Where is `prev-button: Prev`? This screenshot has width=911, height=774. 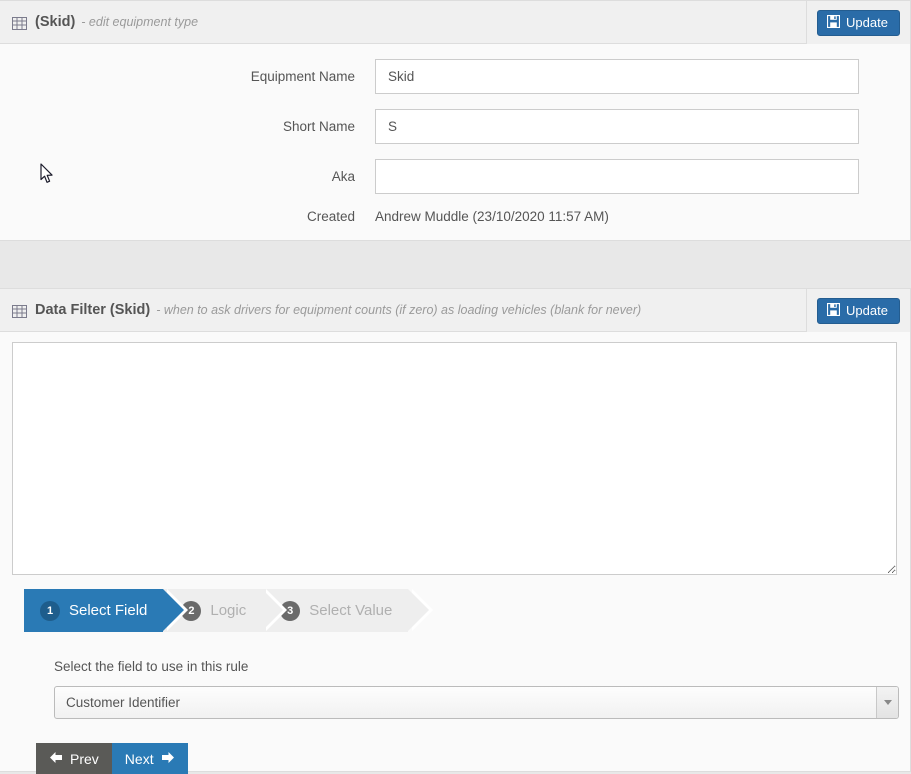 prev-button: Prev is located at coordinates (74, 758).